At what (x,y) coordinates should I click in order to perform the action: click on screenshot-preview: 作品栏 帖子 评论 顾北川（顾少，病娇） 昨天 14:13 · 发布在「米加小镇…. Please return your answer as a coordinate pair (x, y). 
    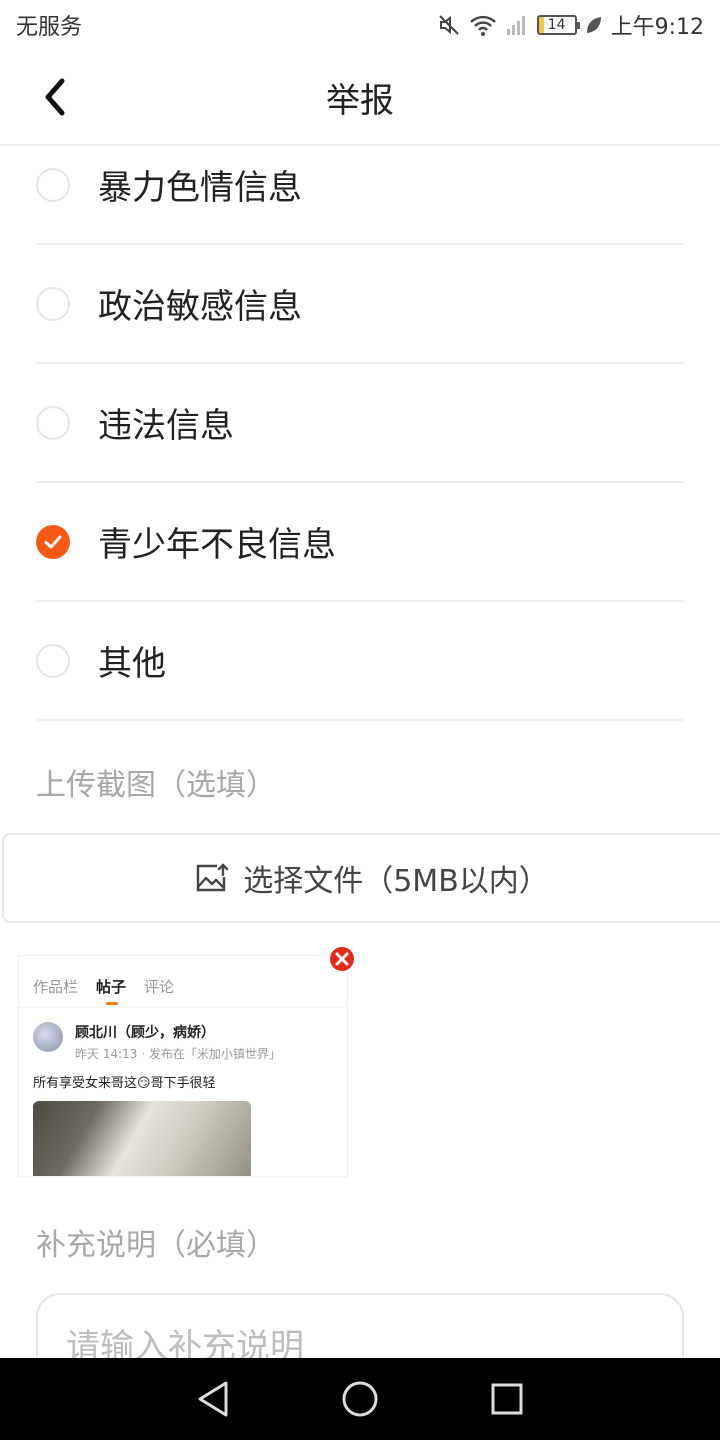
    Looking at the image, I should click on (183, 1066).